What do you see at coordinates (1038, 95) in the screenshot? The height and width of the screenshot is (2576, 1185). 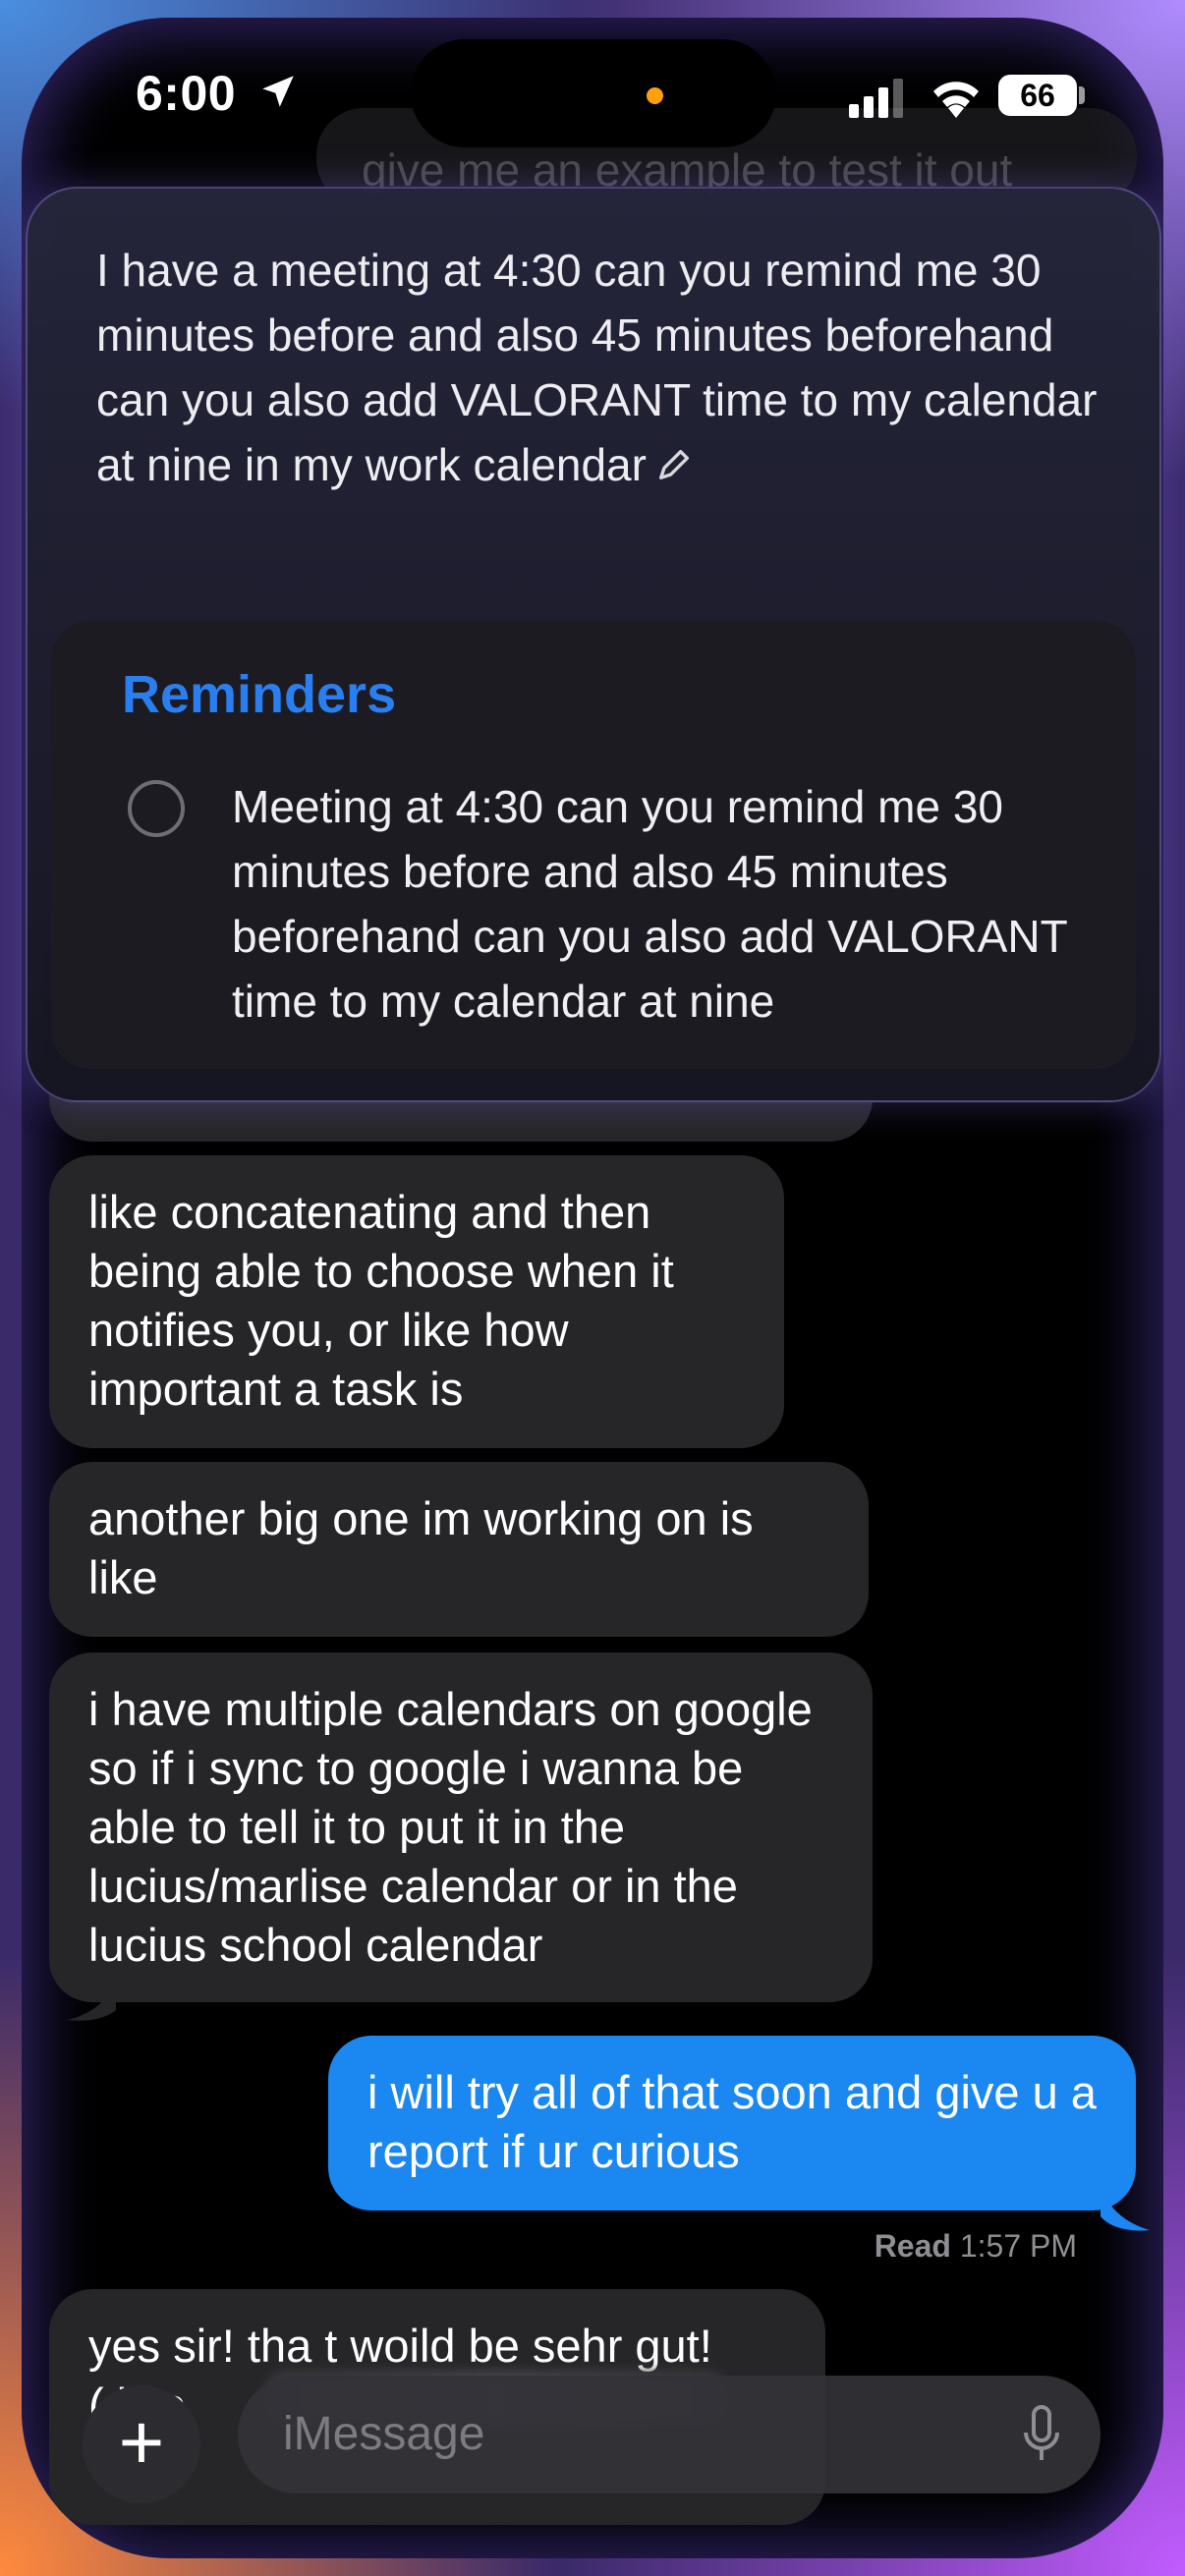 I see `battery-indicator: 66` at bounding box center [1038, 95].